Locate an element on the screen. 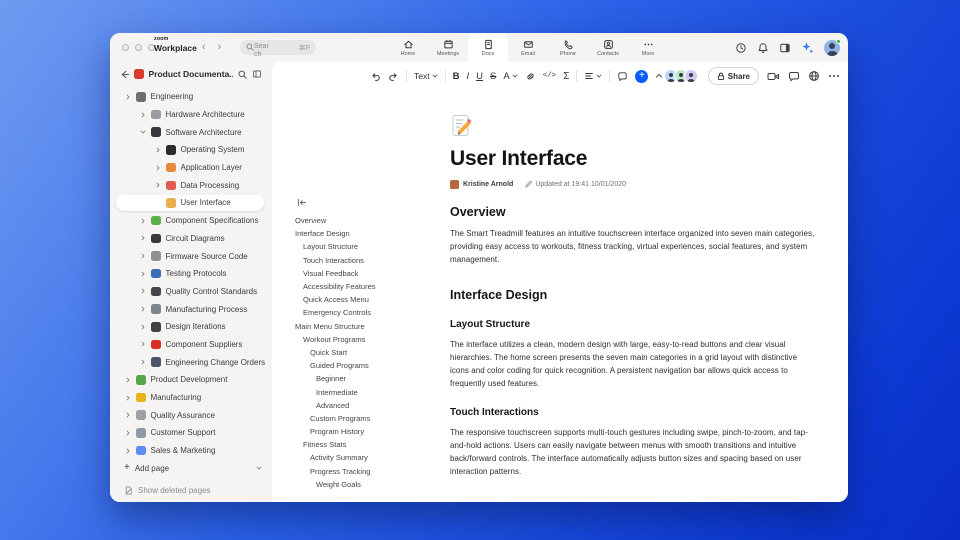 The height and width of the screenshot is (540, 960). tab-contacts: Contacts is located at coordinates (608, 47).